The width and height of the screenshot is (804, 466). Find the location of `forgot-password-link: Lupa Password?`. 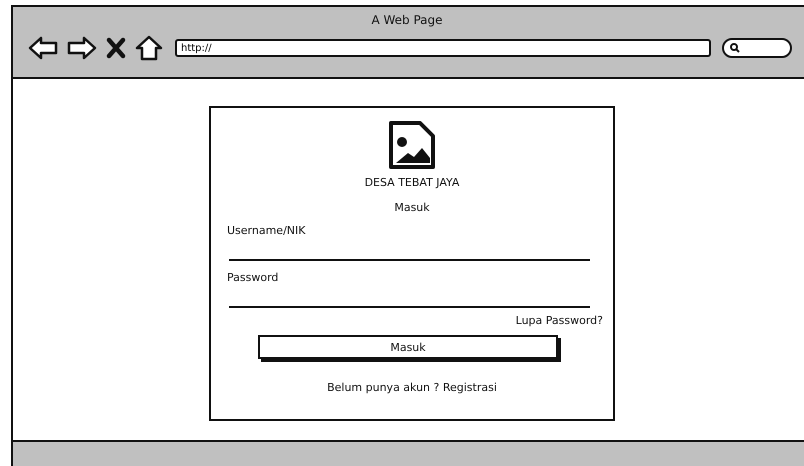

forgot-password-link: Lupa Password? is located at coordinates (559, 320).